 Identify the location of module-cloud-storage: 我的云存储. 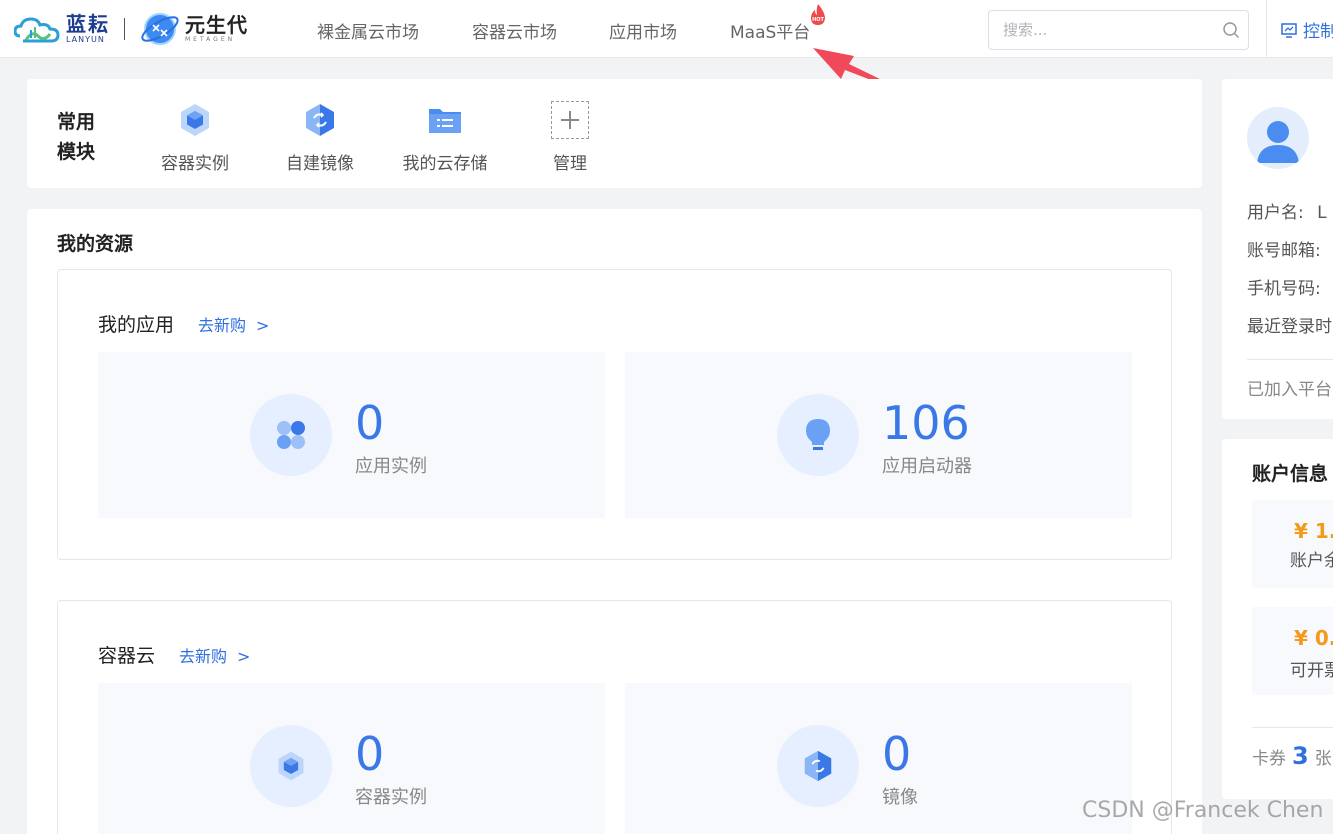
(445, 137).